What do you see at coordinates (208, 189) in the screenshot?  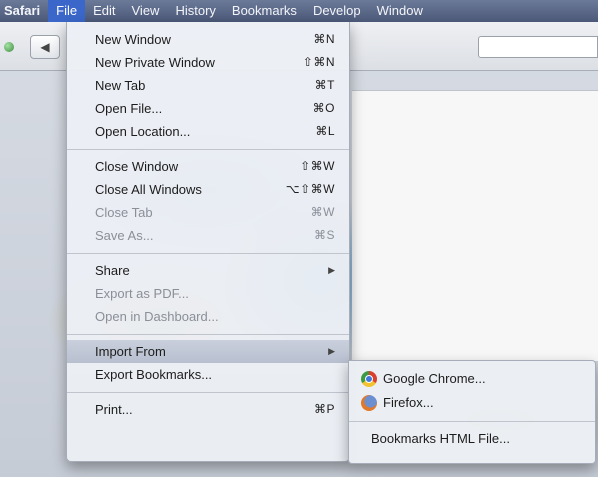 I see `menu-item-close-all-windows: Close All Windows ⌥⇧⌘W` at bounding box center [208, 189].